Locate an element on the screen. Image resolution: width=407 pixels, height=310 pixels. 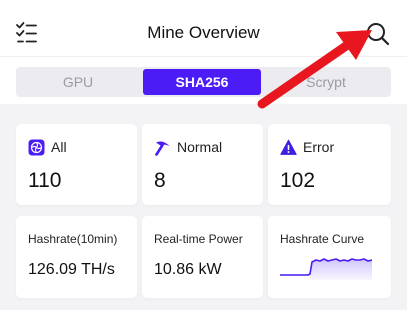
error-miners-label: Error is located at coordinates (319, 147).